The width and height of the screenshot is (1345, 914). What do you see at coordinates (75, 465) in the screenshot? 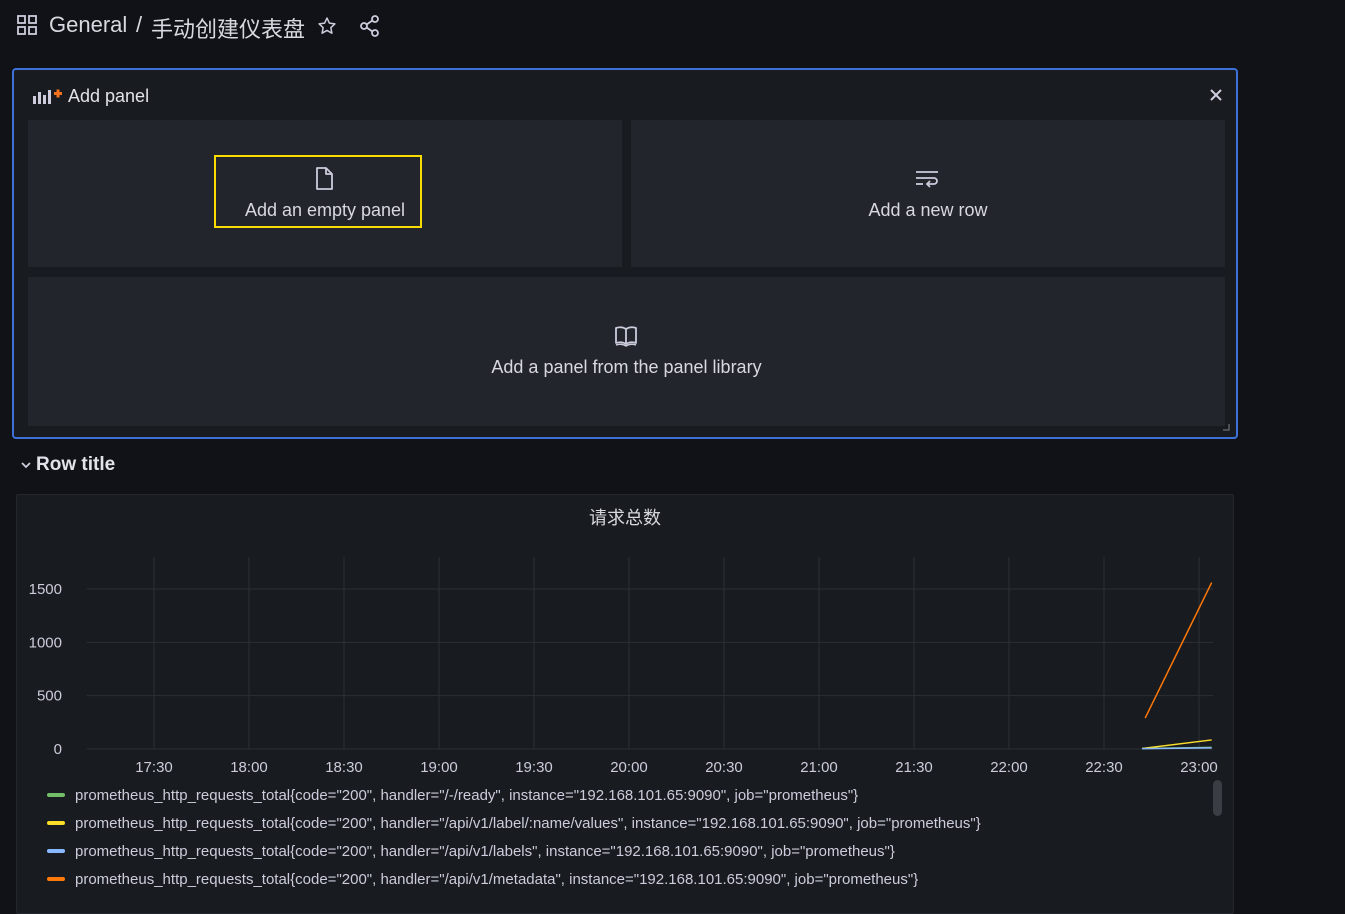
I see `row-title: Row title` at bounding box center [75, 465].